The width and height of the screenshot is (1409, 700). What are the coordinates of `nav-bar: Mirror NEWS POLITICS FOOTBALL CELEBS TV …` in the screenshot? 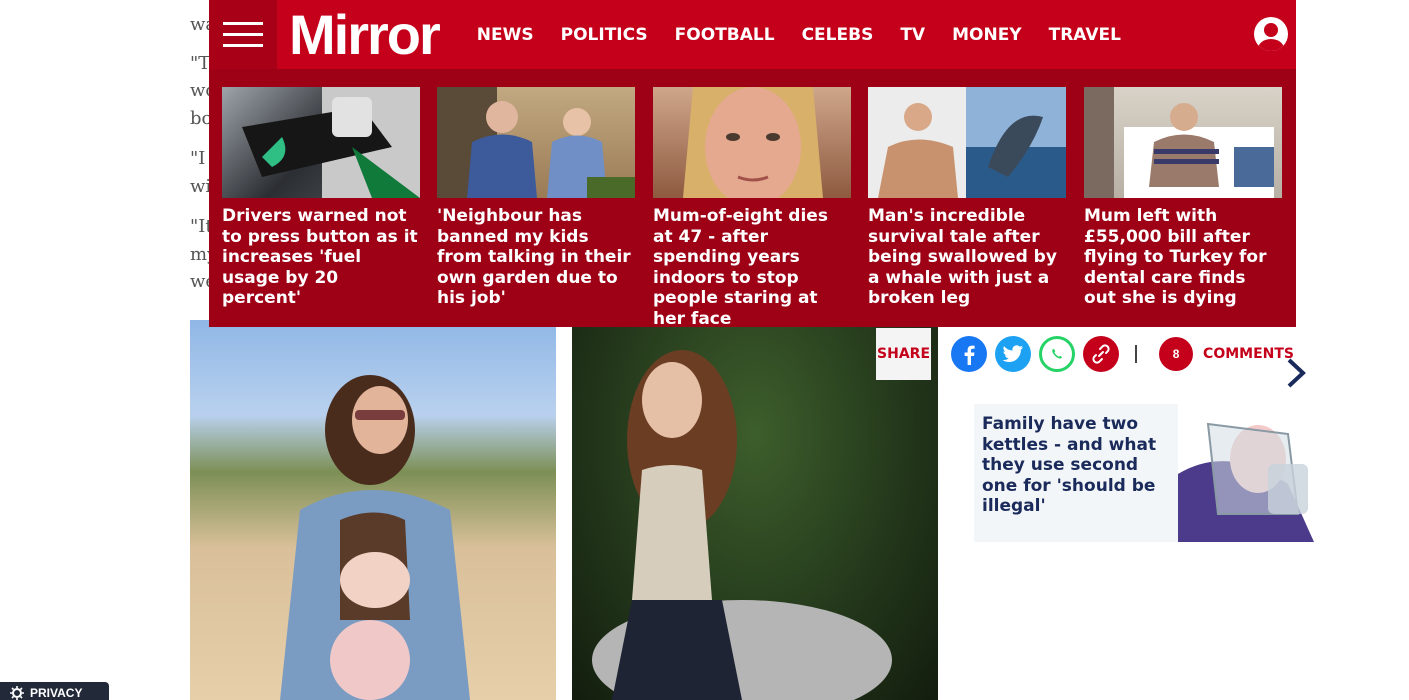 It's located at (752, 34).